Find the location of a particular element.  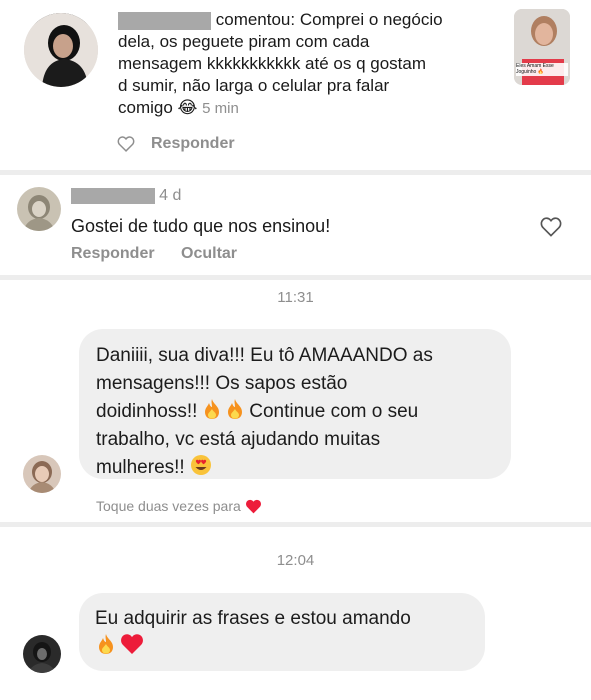

comment-text-line: Comprei o negócio is located at coordinates (371, 19).